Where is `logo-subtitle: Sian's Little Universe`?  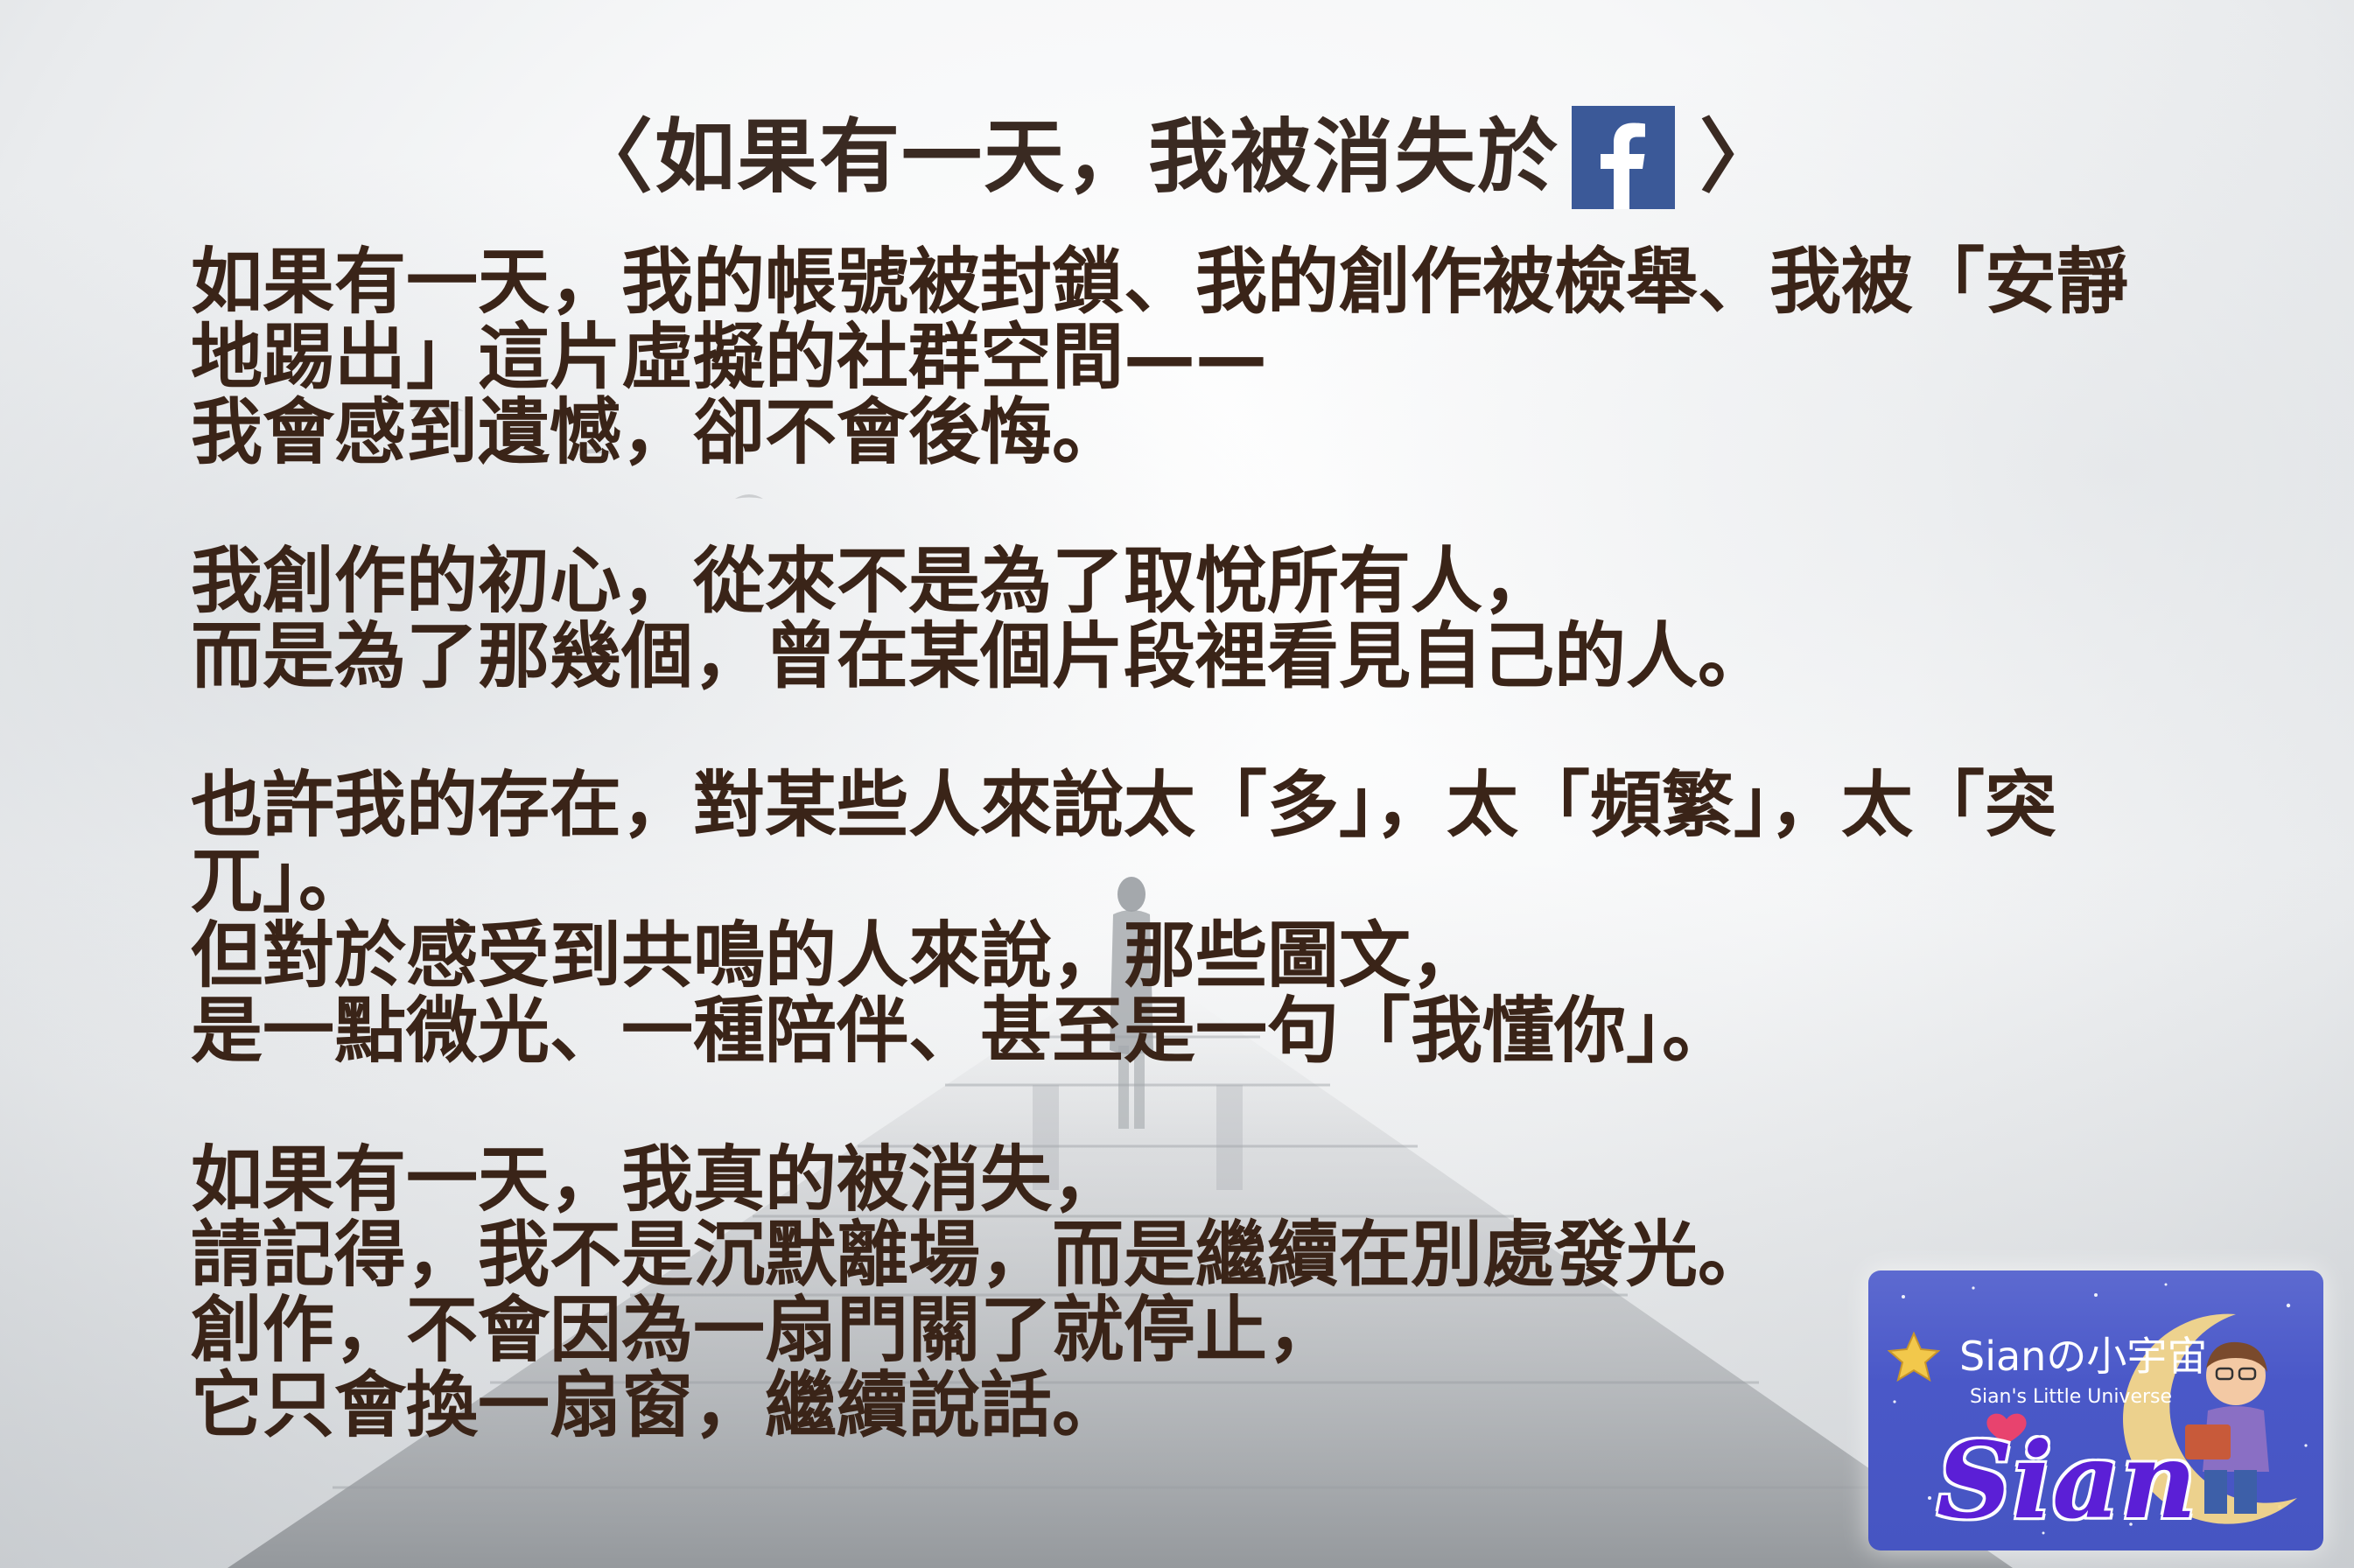
logo-subtitle: Sian's Little Universe is located at coordinates (2071, 1397).